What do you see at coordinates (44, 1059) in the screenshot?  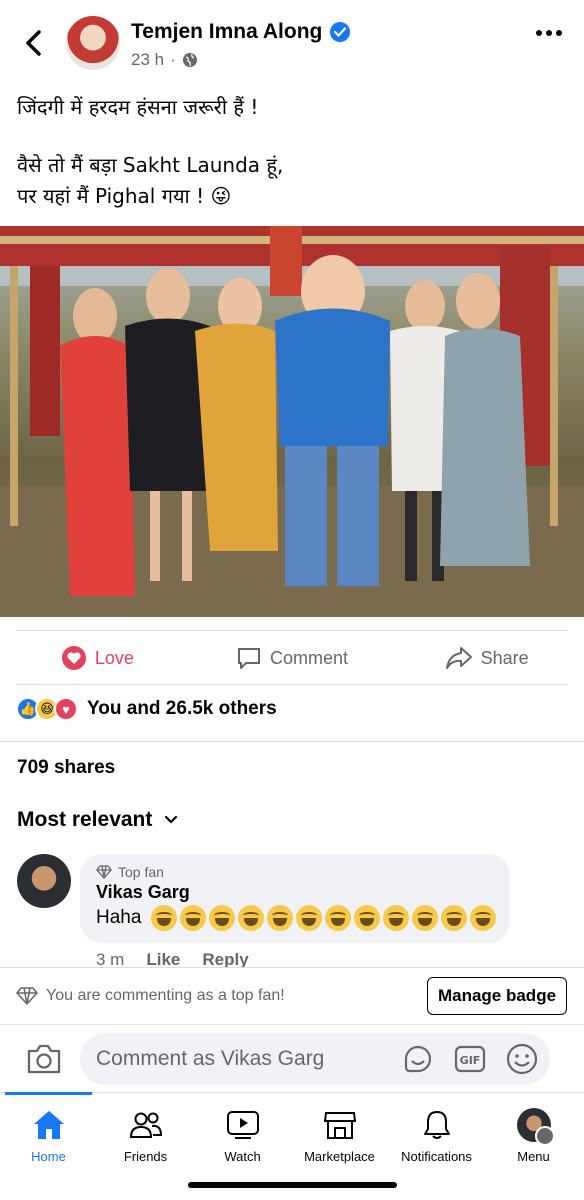 I see `camera-icon` at bounding box center [44, 1059].